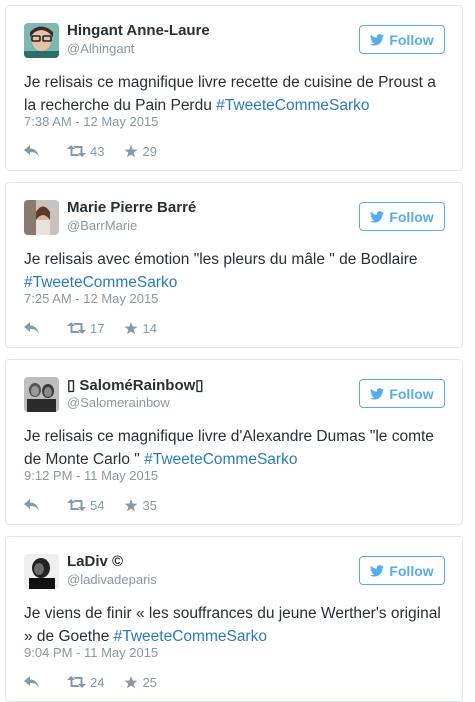  Describe the element at coordinates (140, 682) in the screenshot. I see `favorite-button: 25` at that location.